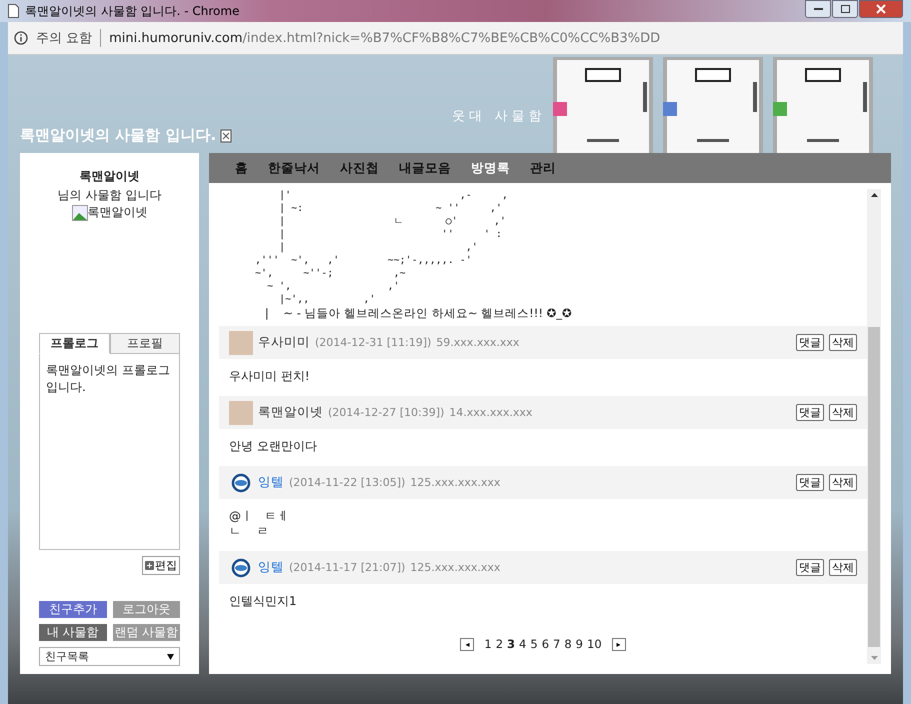 The height and width of the screenshot is (704, 911). Describe the element at coordinates (74, 343) in the screenshot. I see `profile-tab: 프롤로그` at that location.